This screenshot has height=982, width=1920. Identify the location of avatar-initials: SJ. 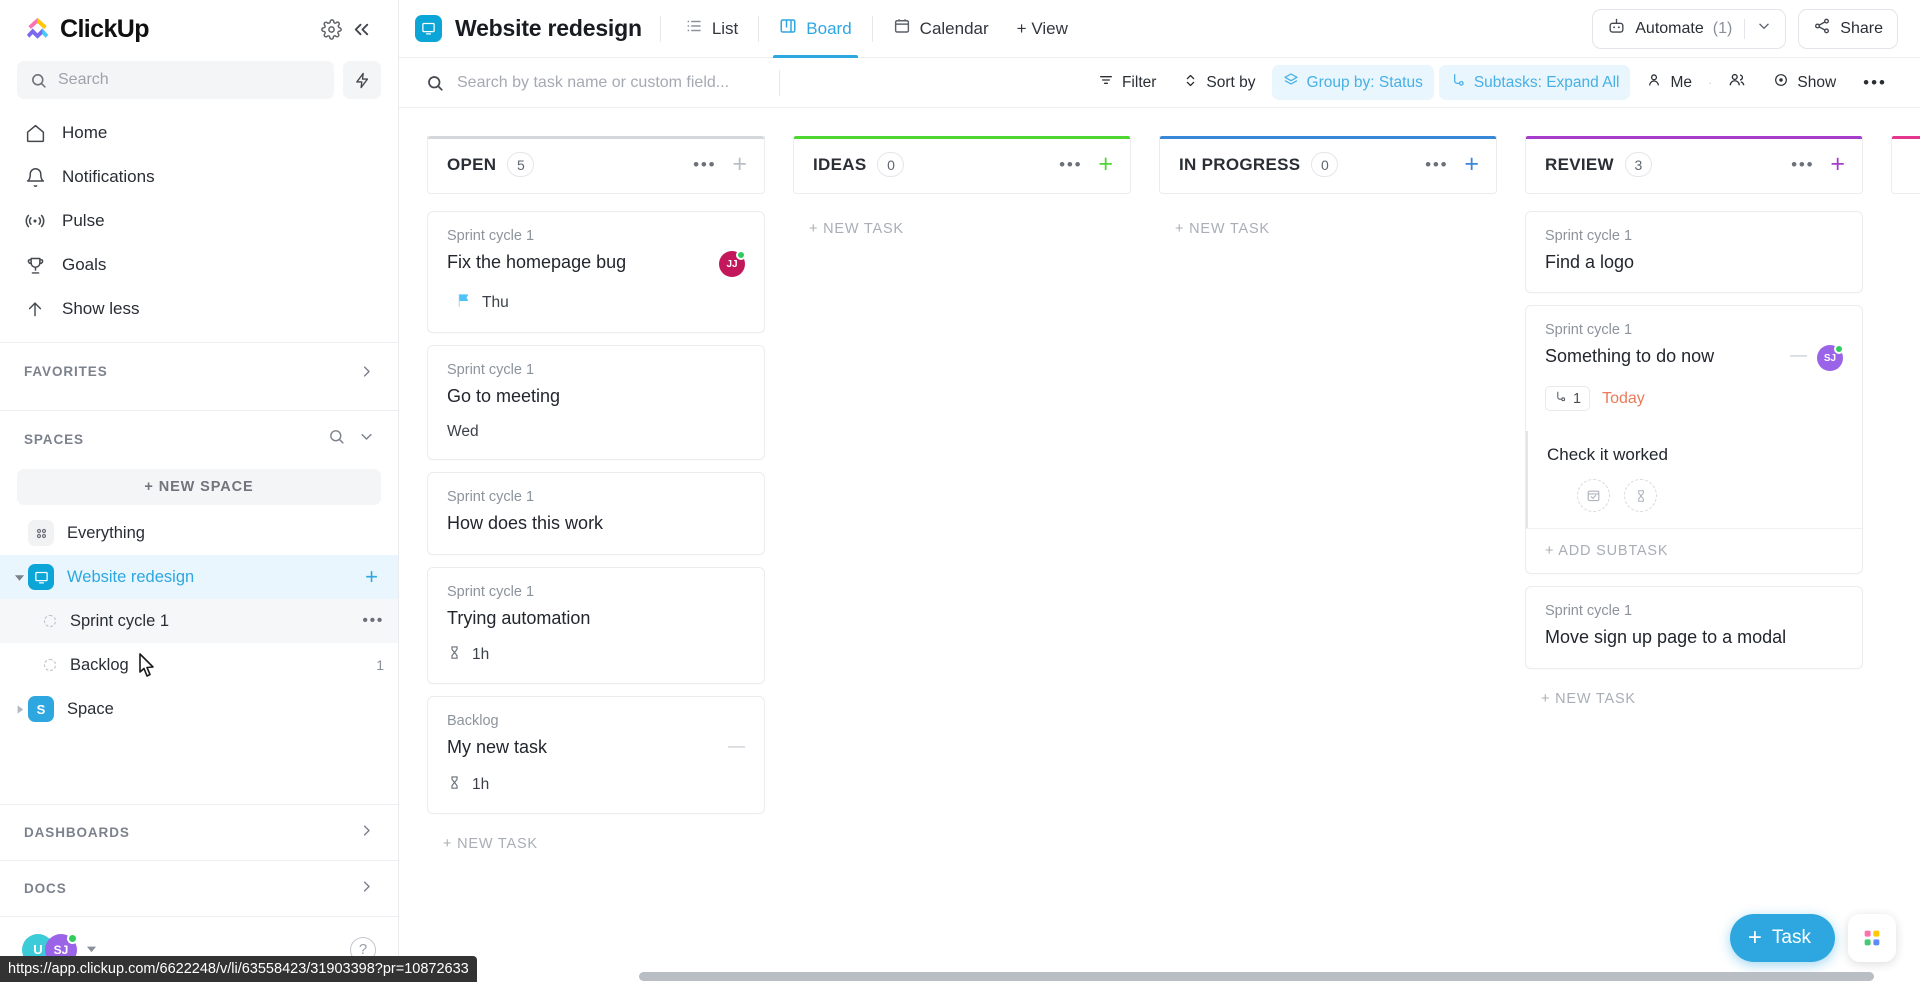
(1830, 358).